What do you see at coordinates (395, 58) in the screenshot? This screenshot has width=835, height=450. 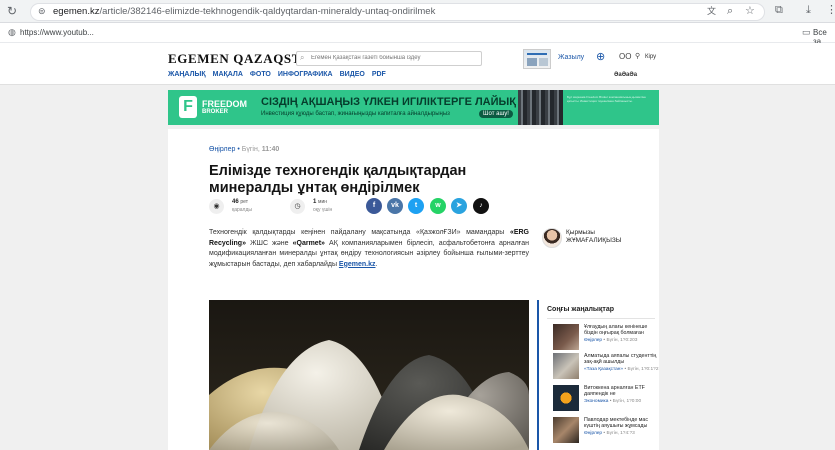 I see `search-input` at bounding box center [395, 58].